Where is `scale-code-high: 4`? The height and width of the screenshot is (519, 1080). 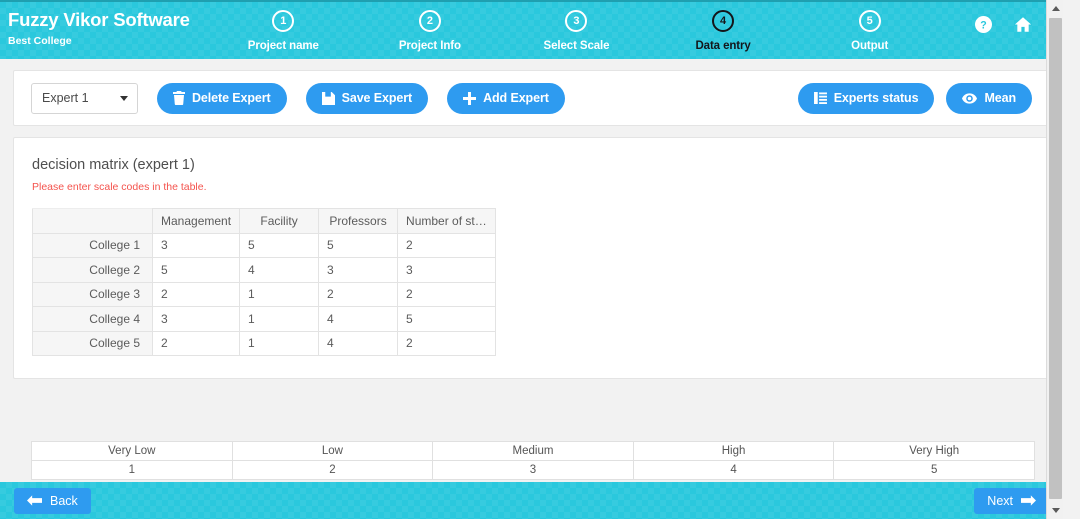 scale-code-high: 4 is located at coordinates (733, 470).